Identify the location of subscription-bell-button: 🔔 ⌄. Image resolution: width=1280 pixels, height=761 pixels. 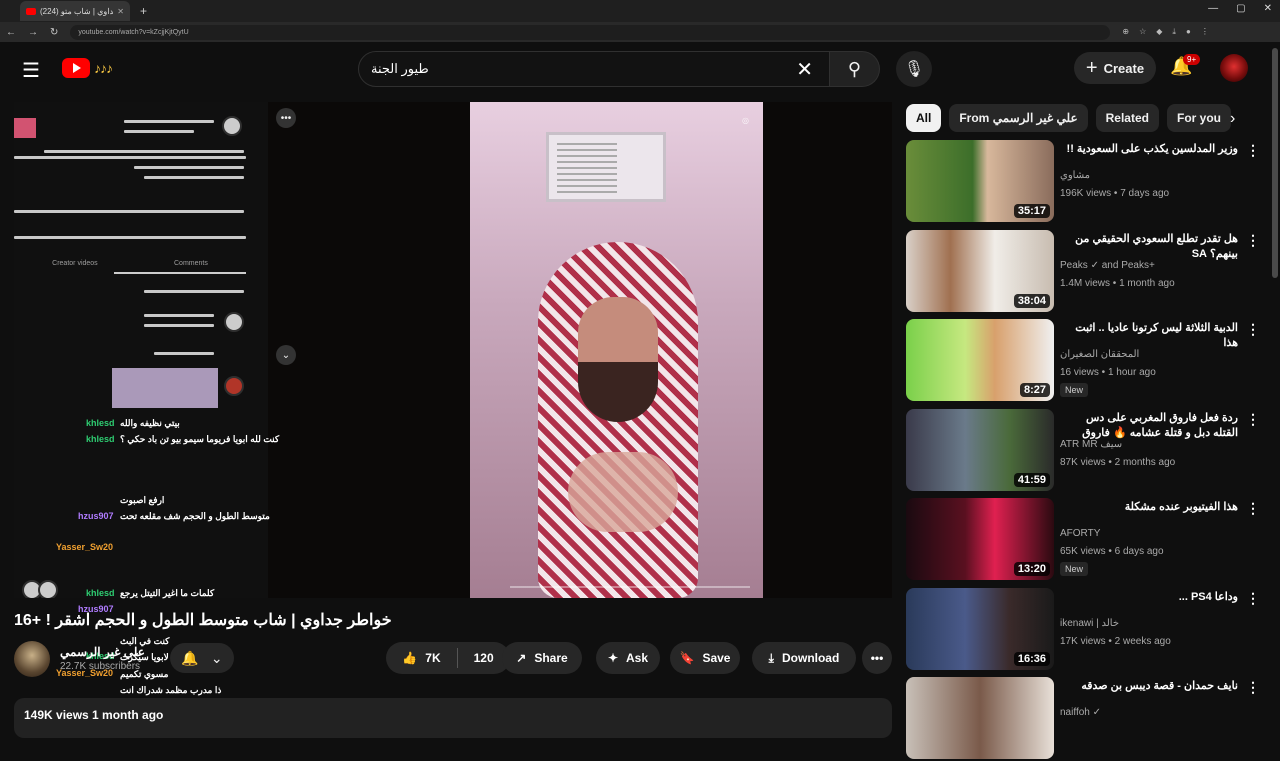
(202, 658).